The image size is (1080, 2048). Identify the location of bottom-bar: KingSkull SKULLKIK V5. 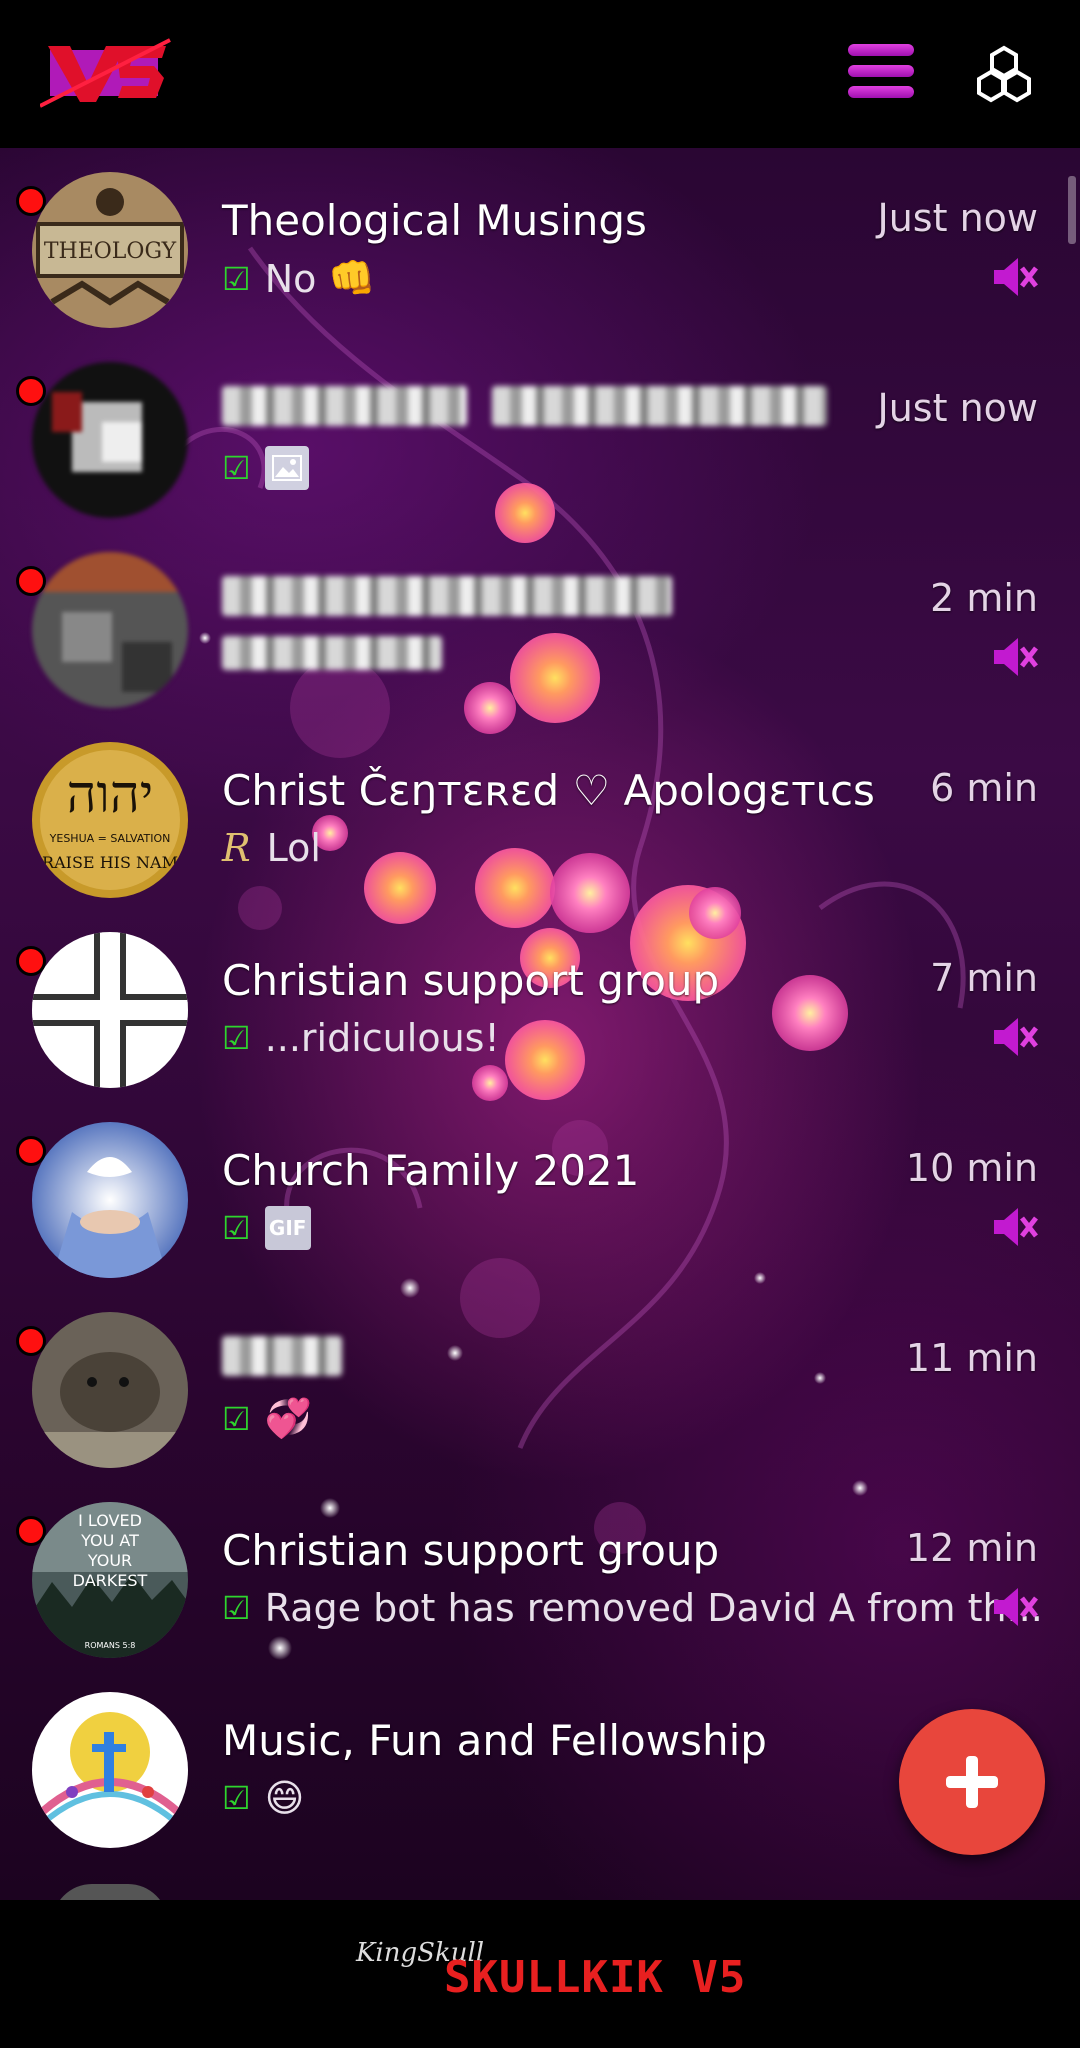
(540, 1974).